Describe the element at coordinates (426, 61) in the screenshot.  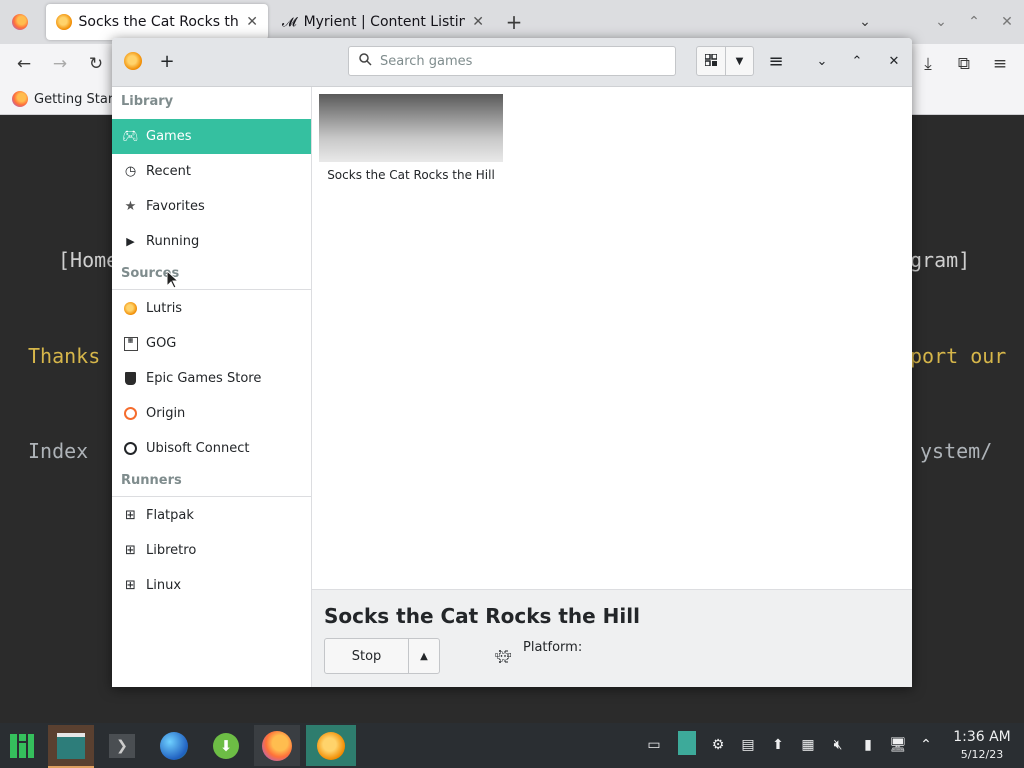
I see `search-placeholder: Search games` at that location.